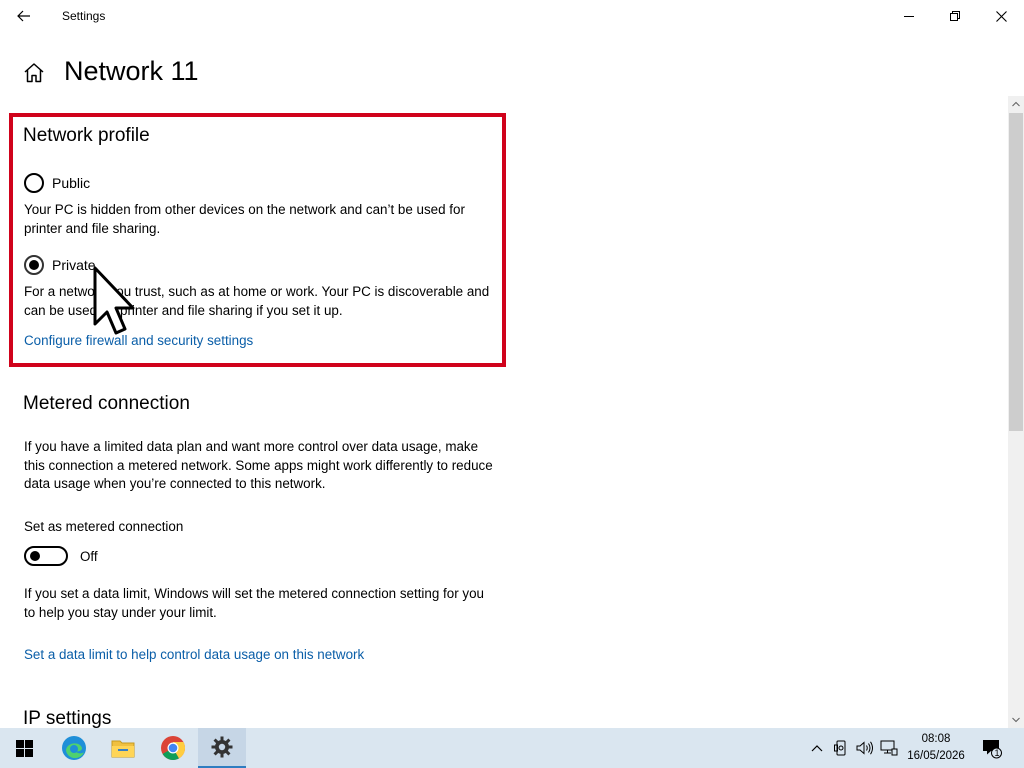 The height and width of the screenshot is (768, 1024). I want to click on ip-settings-heading: IP settings, so click(67, 718).